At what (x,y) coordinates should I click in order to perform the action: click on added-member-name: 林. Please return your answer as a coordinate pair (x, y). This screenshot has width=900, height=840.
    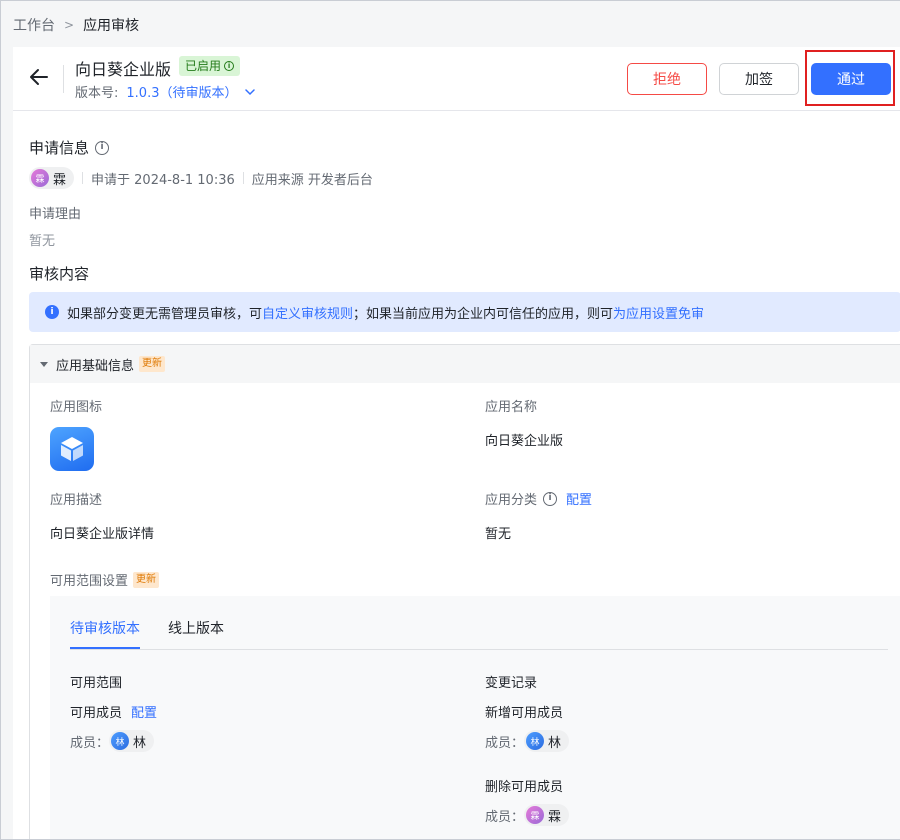
    Looking at the image, I should click on (555, 743).